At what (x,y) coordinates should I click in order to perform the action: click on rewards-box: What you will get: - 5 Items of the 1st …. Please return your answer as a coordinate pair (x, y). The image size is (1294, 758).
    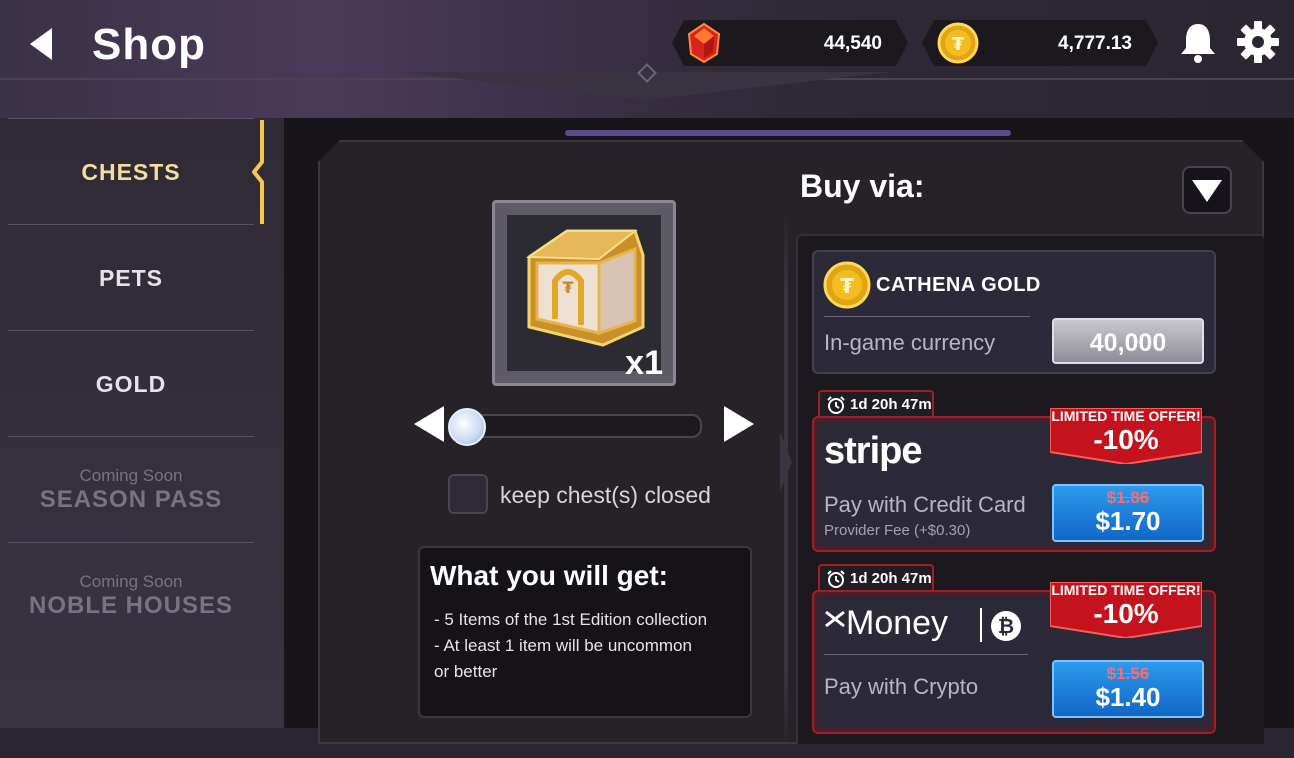
    Looking at the image, I should click on (585, 632).